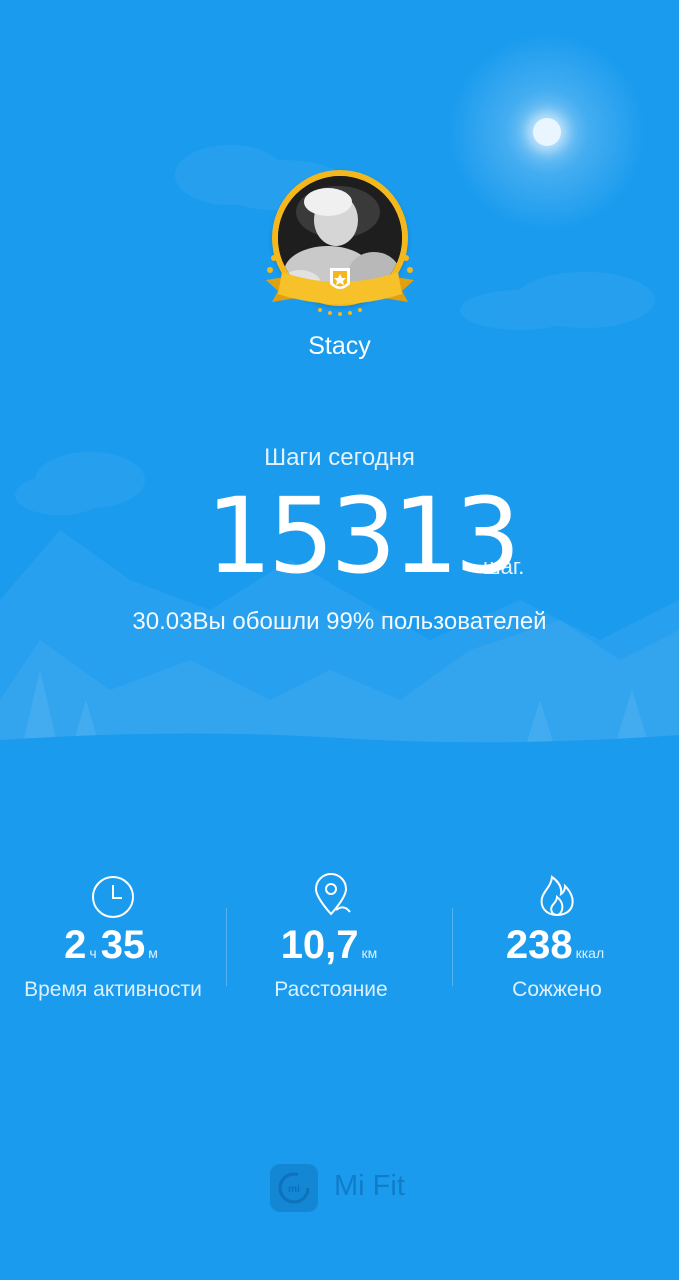  What do you see at coordinates (340, 285) in the screenshot?
I see `badge-ribbon` at bounding box center [340, 285].